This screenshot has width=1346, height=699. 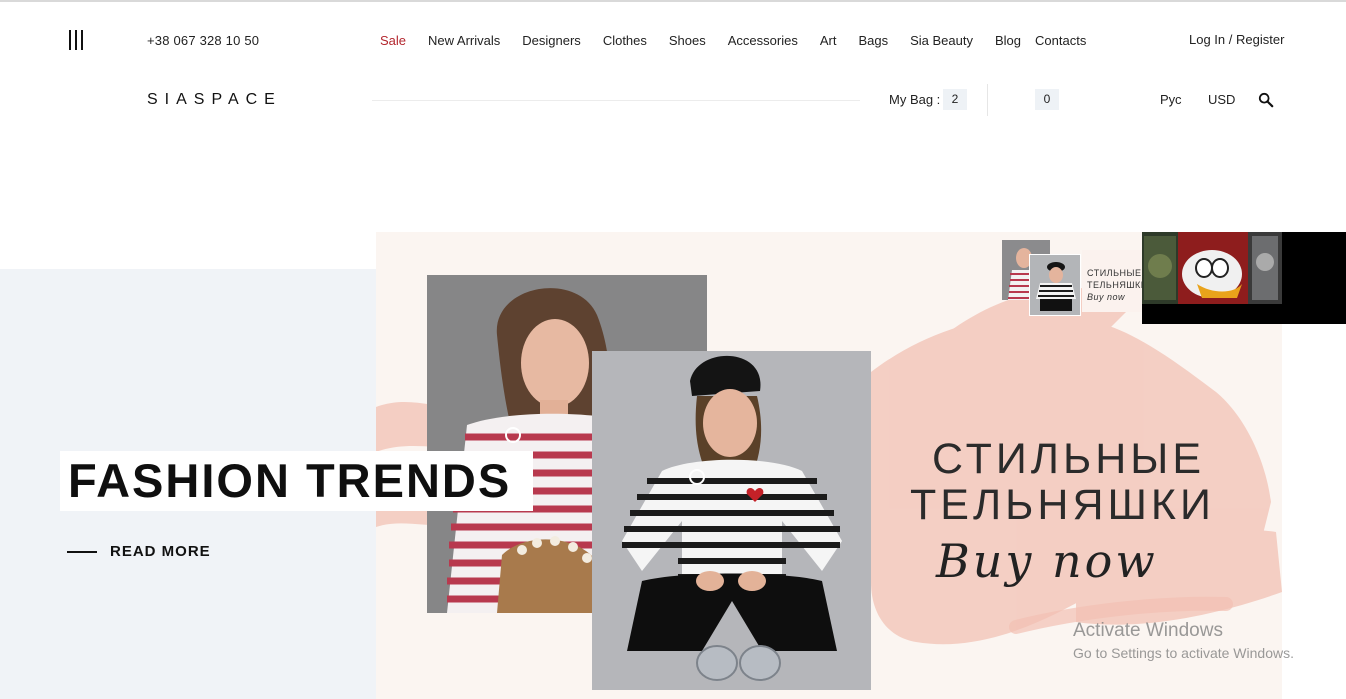 What do you see at coordinates (1047, 99) in the screenshot?
I see `wishlist-count-badge: 0` at bounding box center [1047, 99].